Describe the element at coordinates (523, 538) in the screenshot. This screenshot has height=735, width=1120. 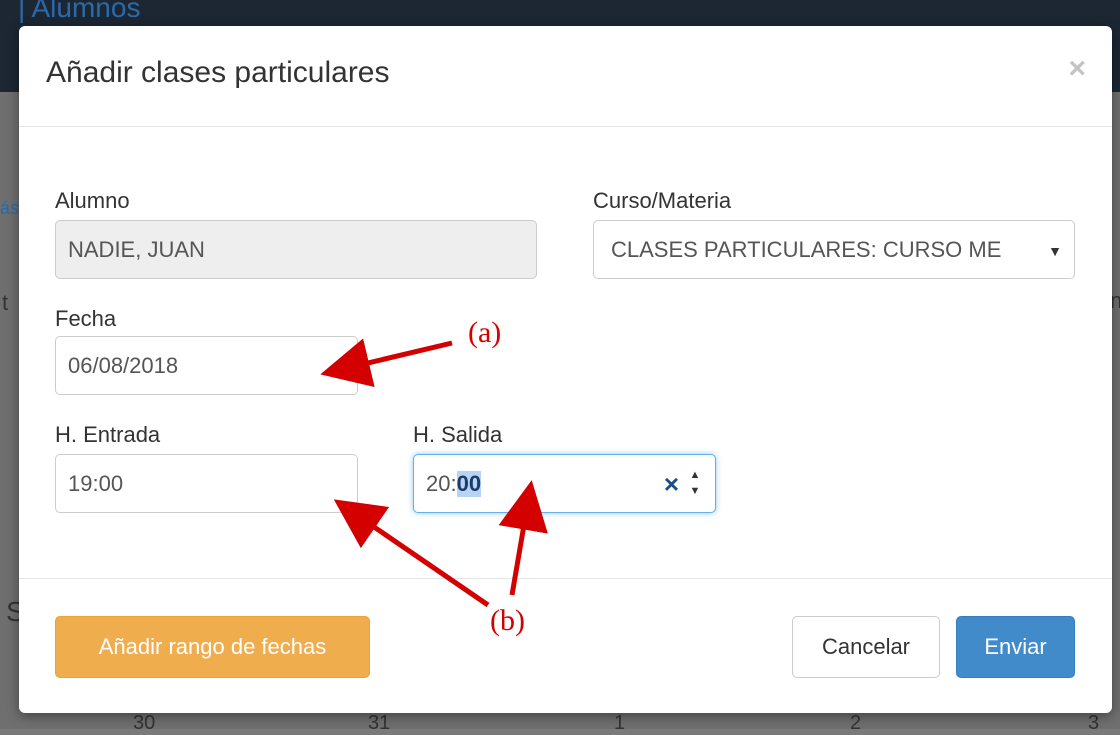
I see `arrow-b-to-salida` at that location.